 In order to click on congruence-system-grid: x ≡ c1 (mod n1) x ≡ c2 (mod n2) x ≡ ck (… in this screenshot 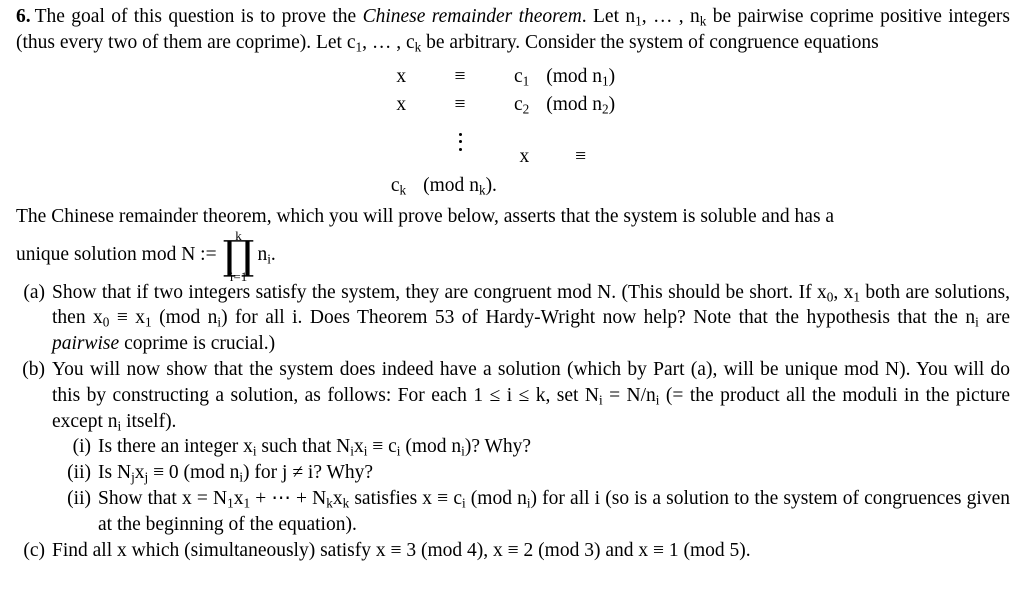, I will do `click(503, 131)`.